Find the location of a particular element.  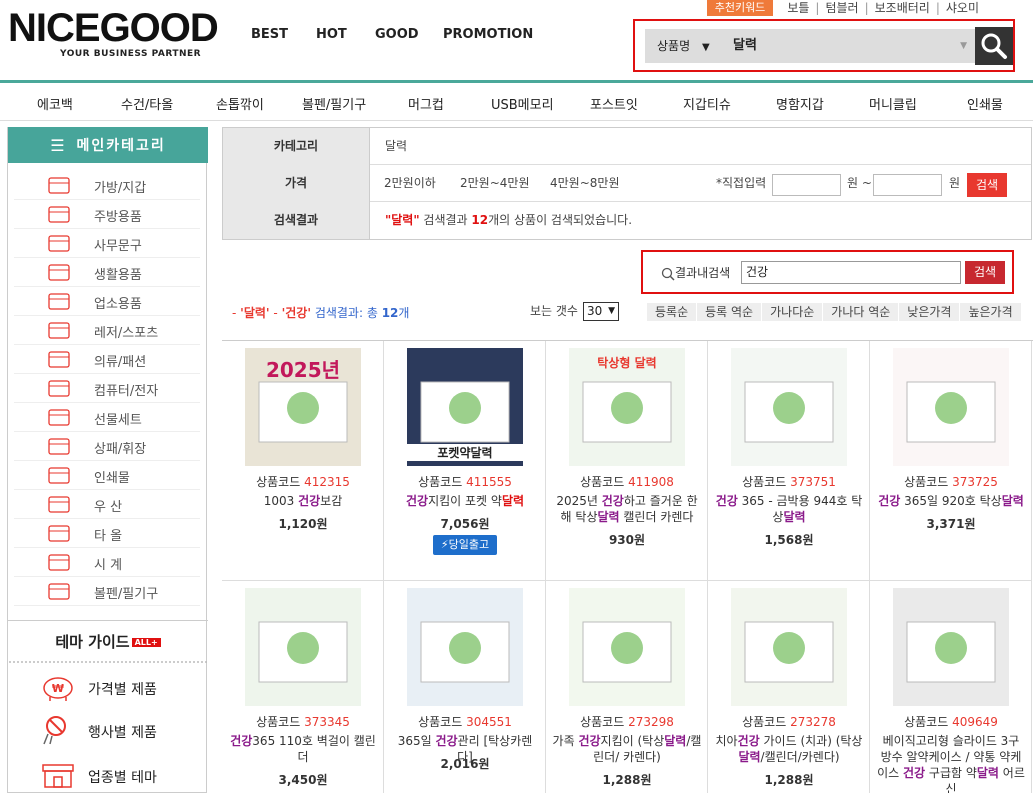

code-value: 411555 is located at coordinates (489, 482).